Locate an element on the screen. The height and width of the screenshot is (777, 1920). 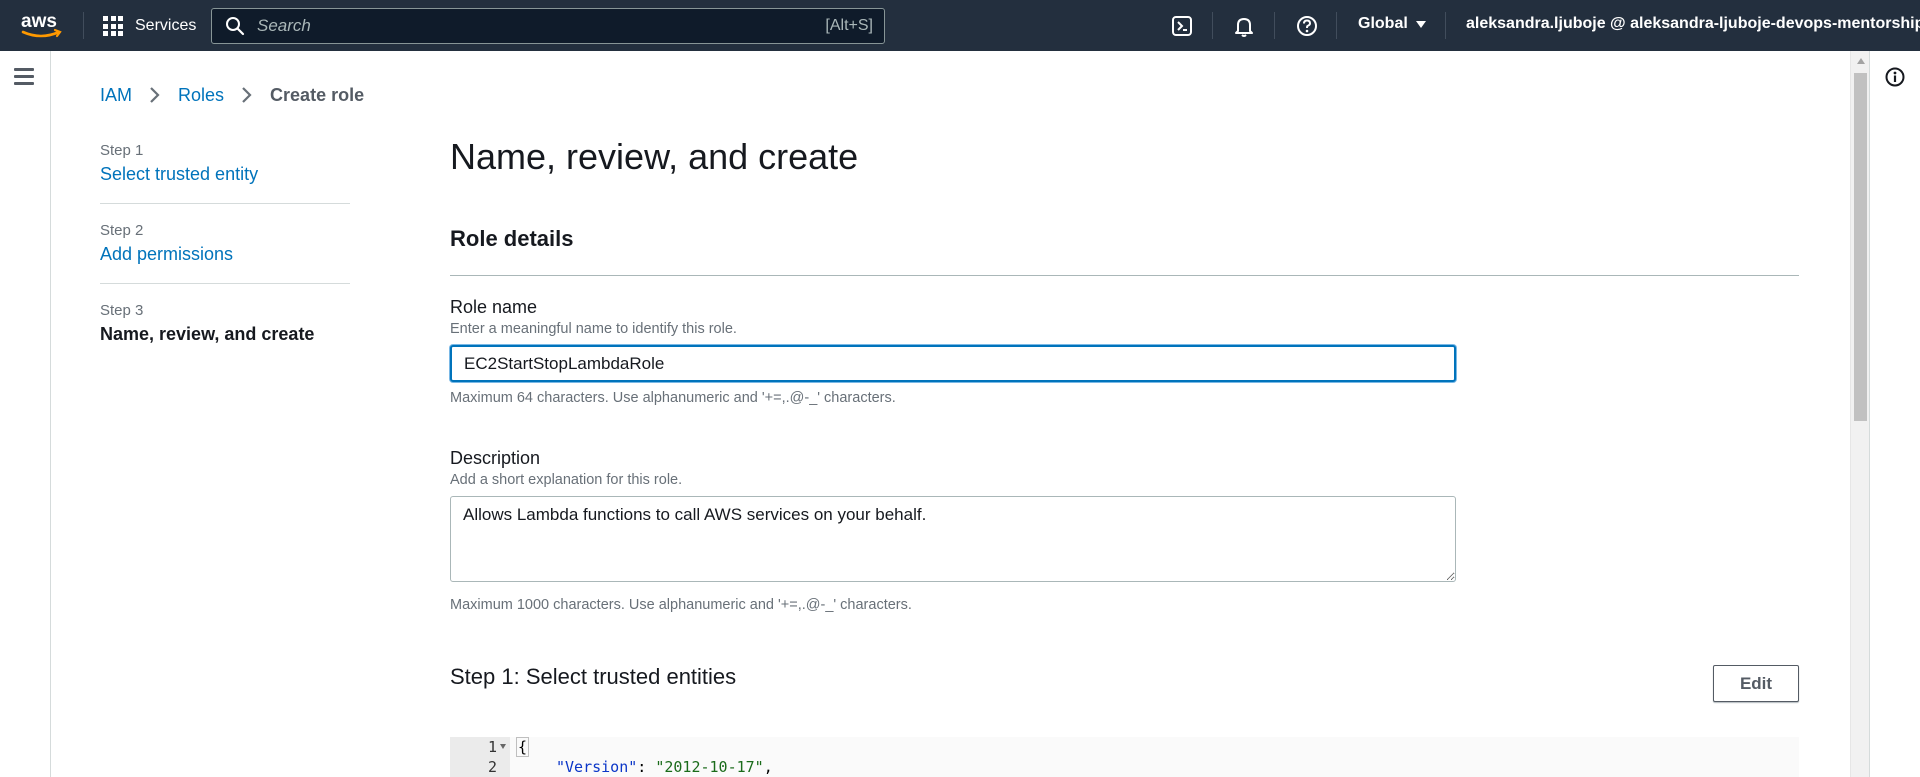
aws-logo: aws is located at coordinates (42, 26).